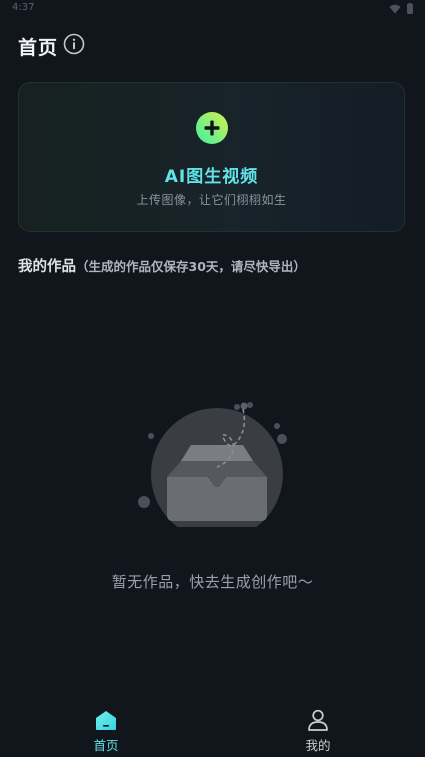  What do you see at coordinates (410, 8) in the screenshot?
I see `battery-icon` at bounding box center [410, 8].